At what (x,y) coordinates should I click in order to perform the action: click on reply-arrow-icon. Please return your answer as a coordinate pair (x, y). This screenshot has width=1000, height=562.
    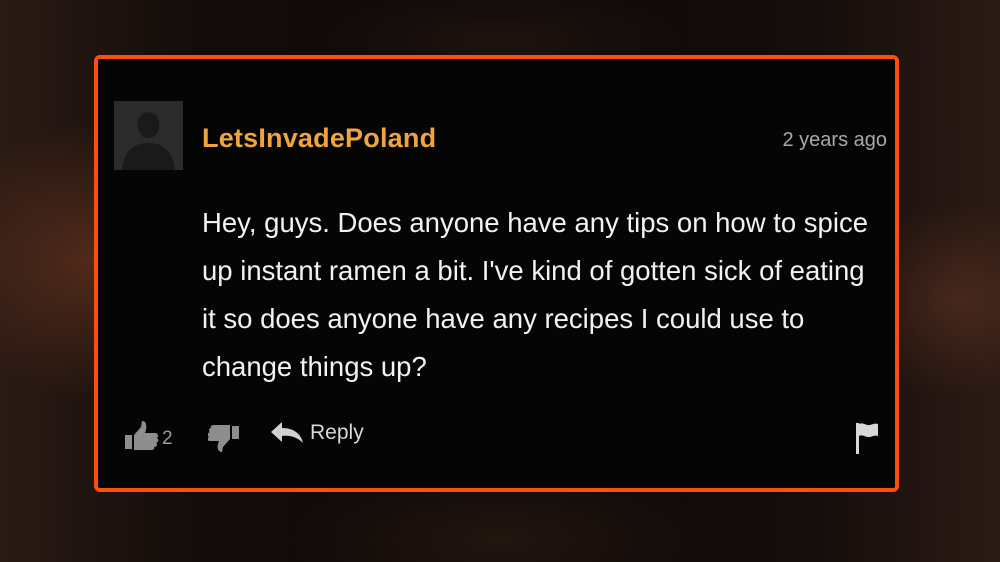
    Looking at the image, I should click on (287, 432).